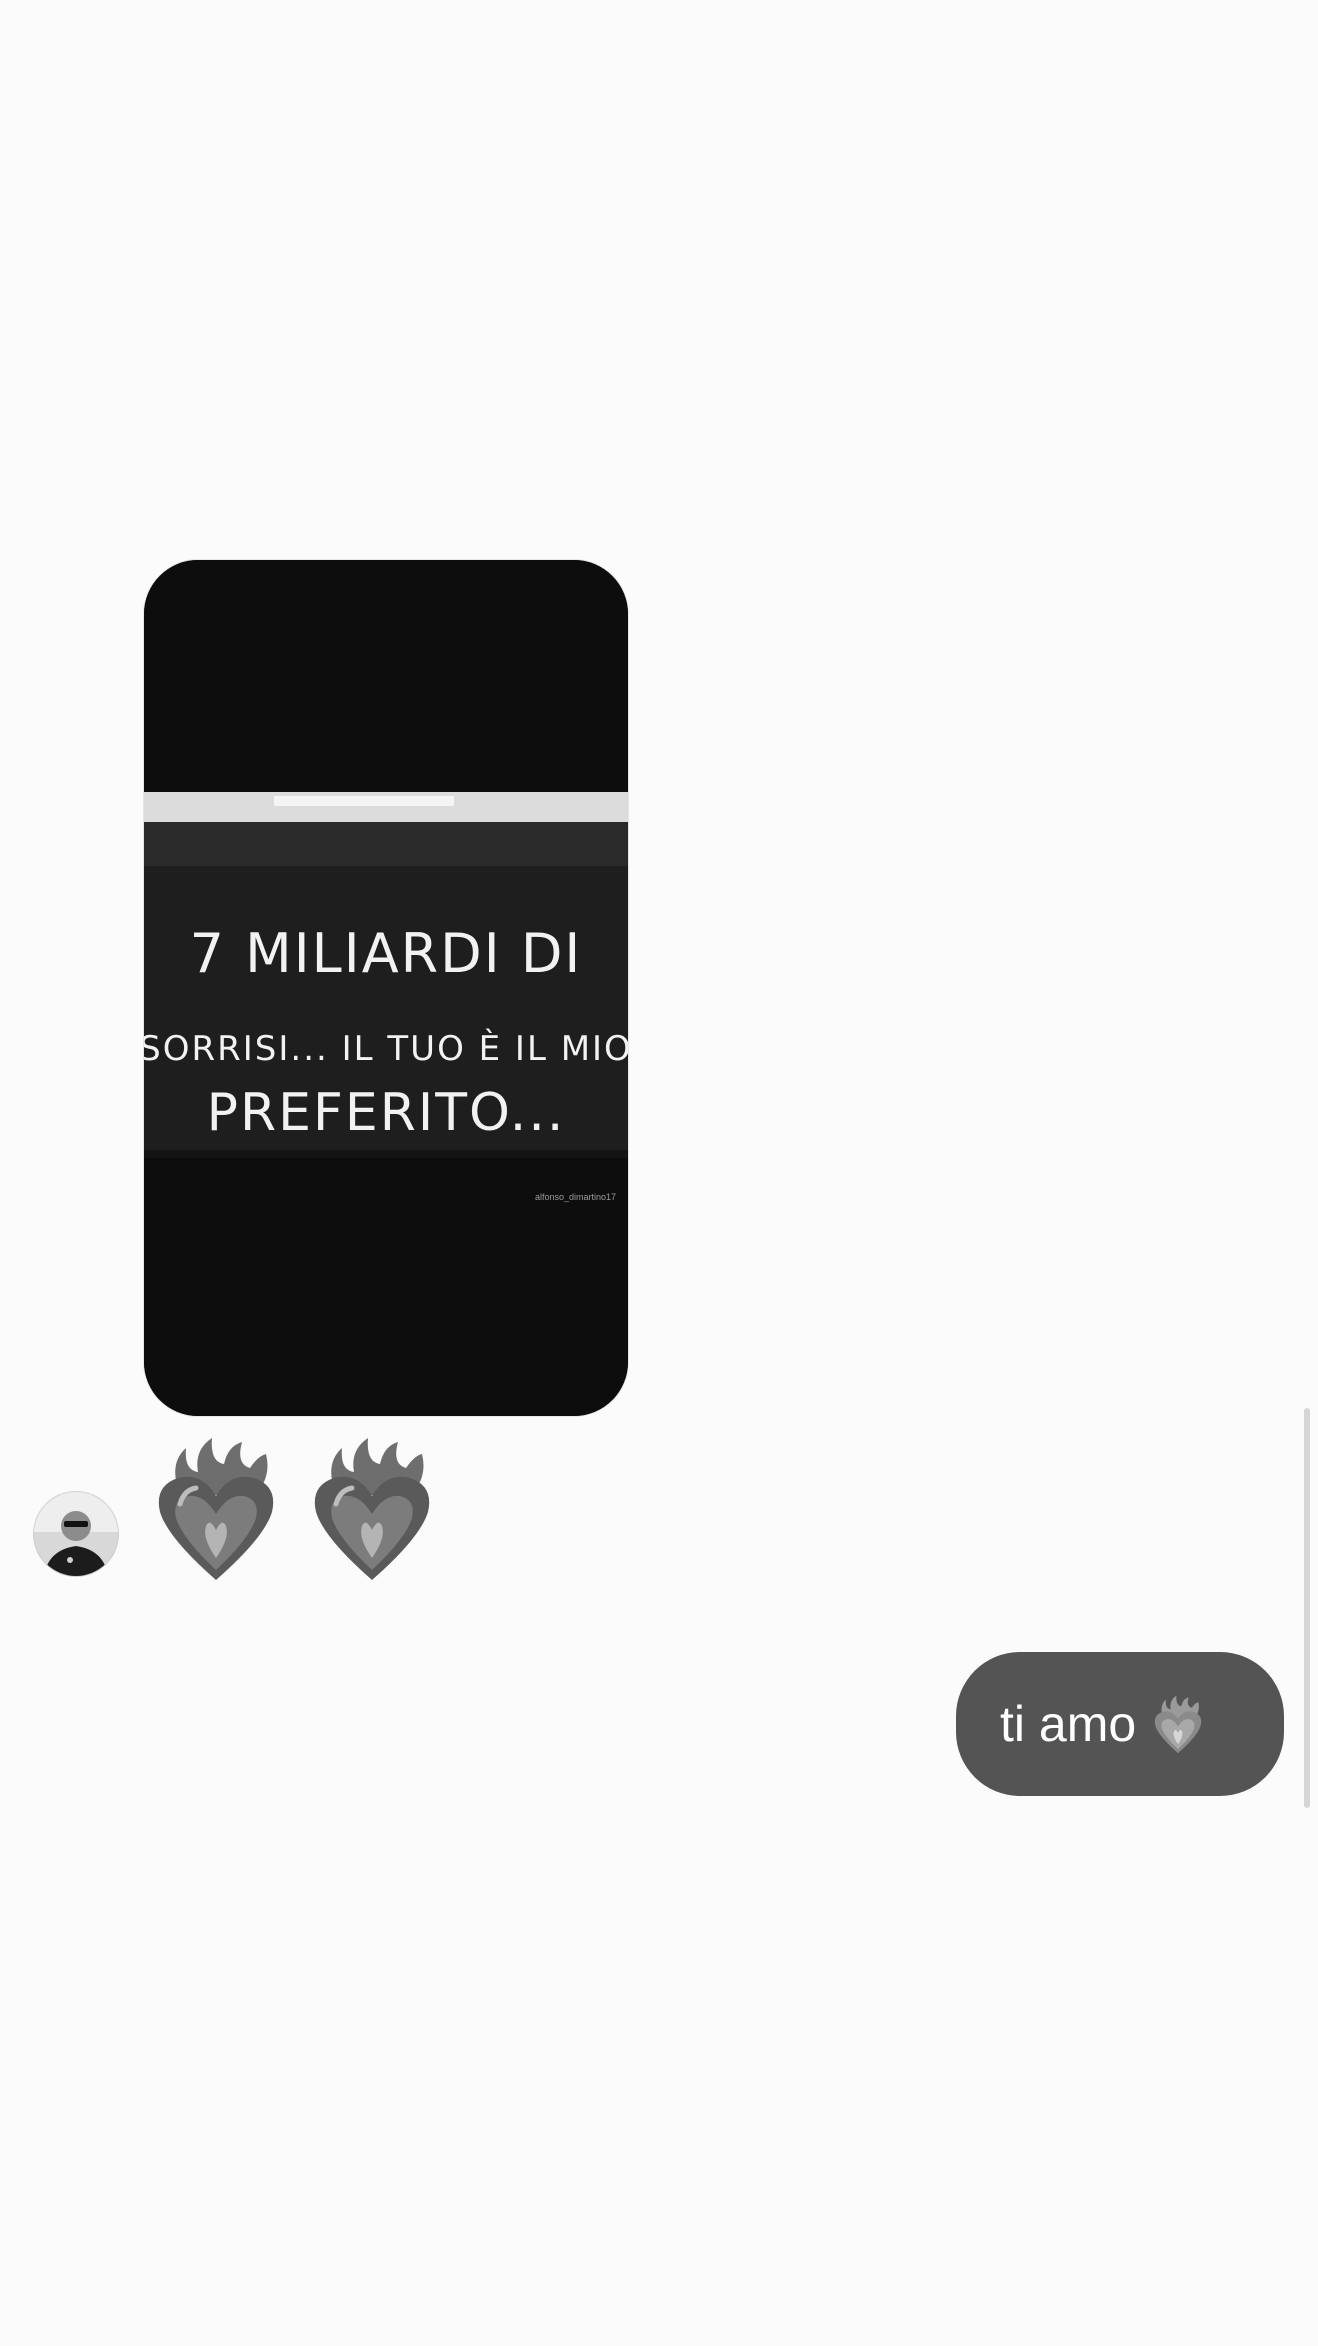  I want to click on sender-avatar, so click(76, 1534).